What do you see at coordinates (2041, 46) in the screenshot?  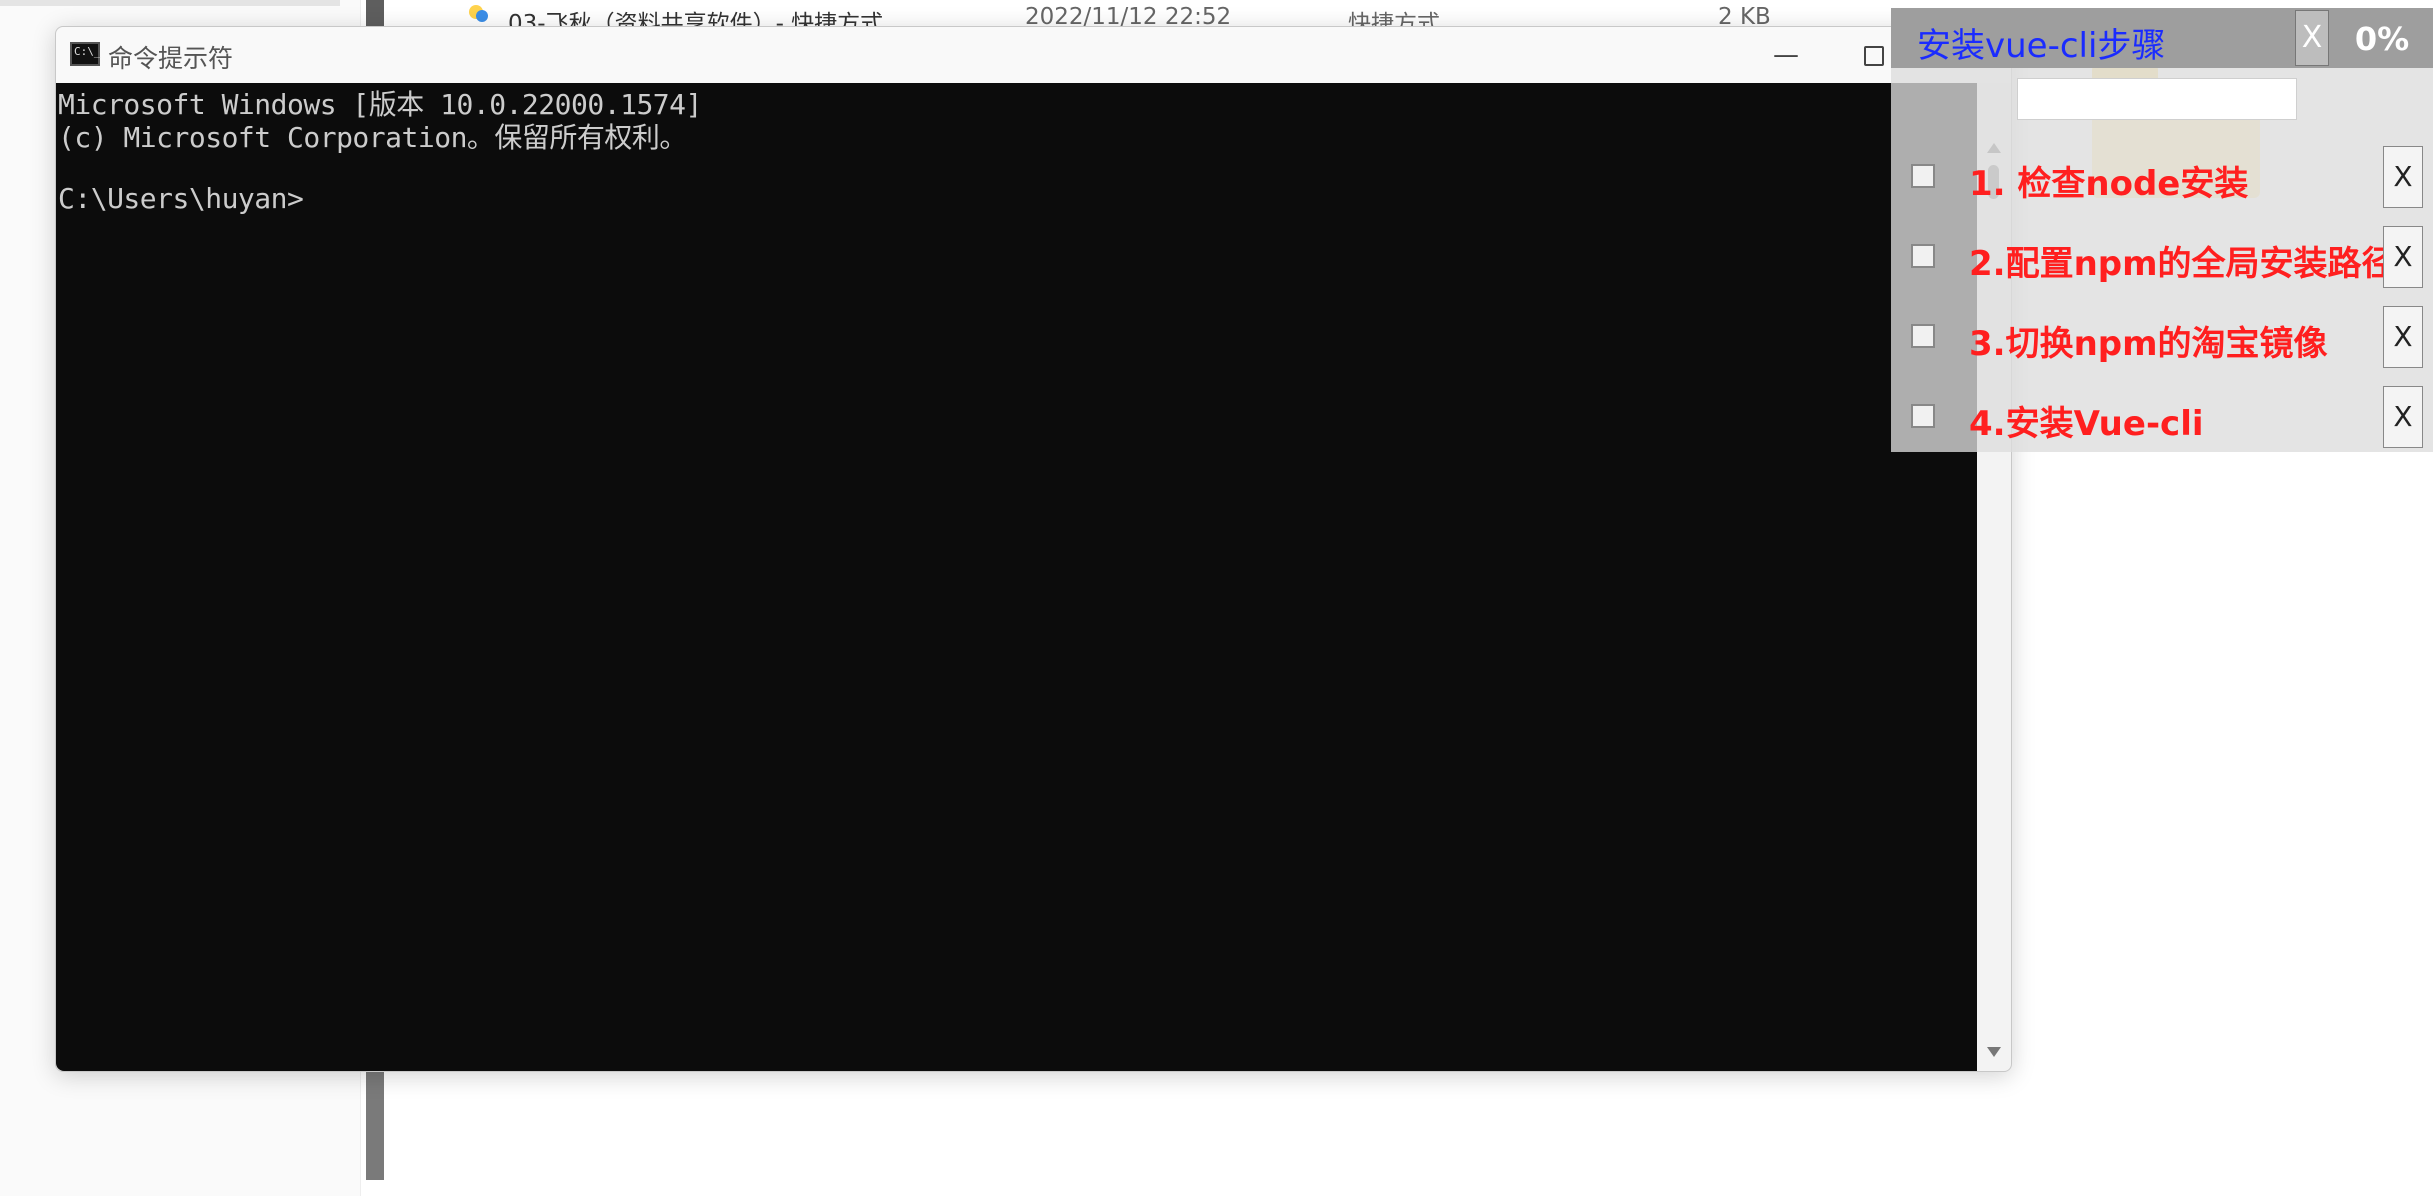 I see `todo-title: 安装vue-cli步骤` at bounding box center [2041, 46].